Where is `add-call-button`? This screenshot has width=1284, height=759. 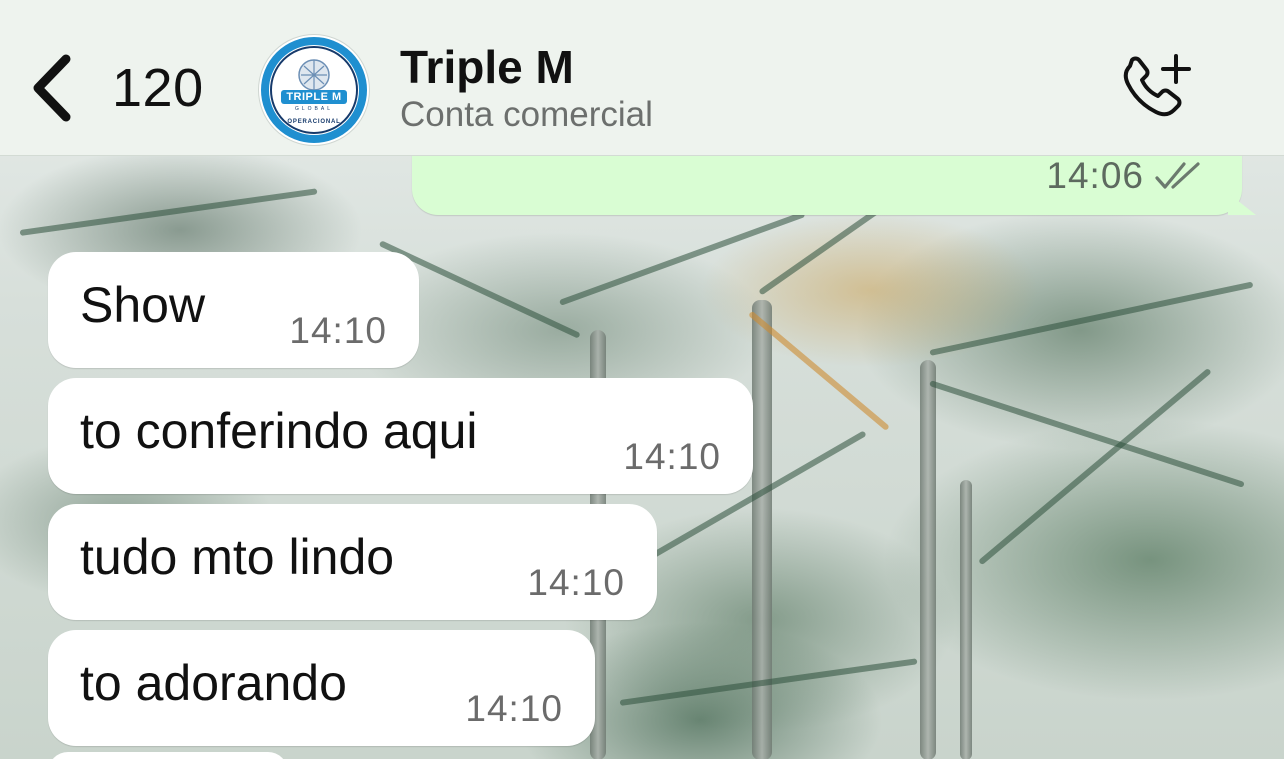 add-call-button is located at coordinates (1156, 88).